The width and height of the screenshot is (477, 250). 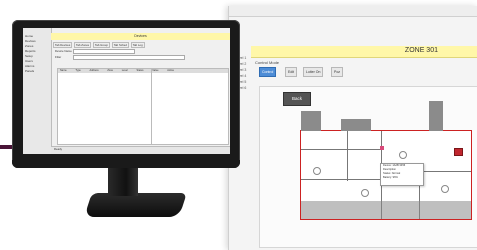 I want to click on app-tab: Tab Devices, so click(x=63, y=45).